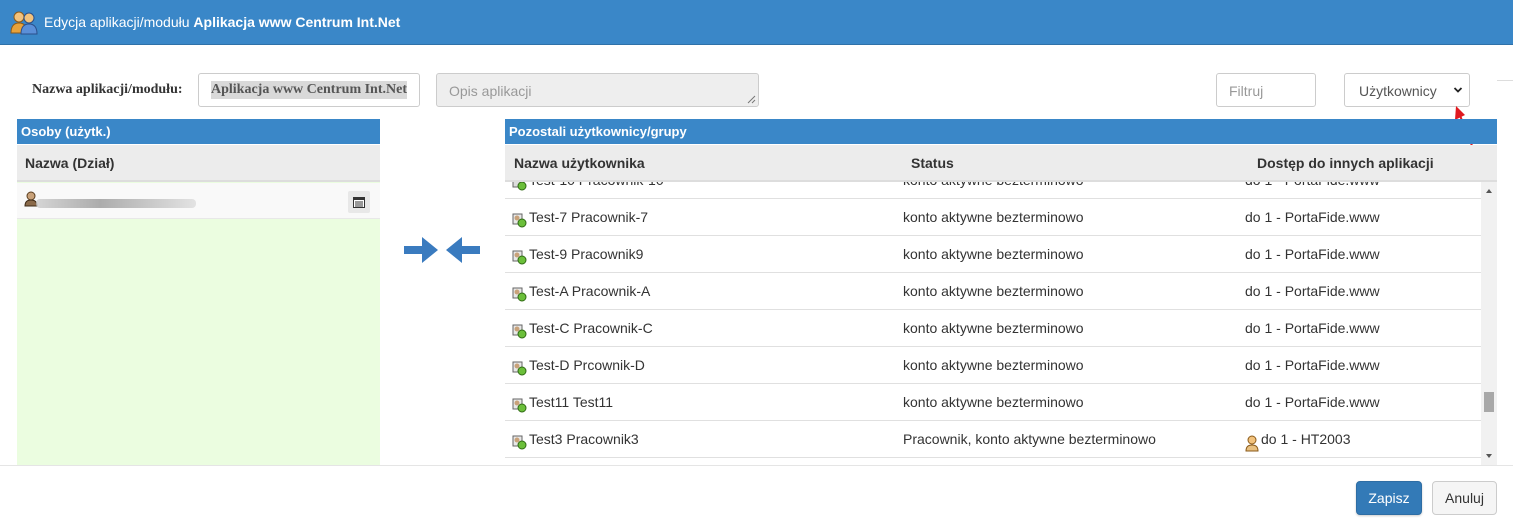 The image size is (1513, 531). What do you see at coordinates (297, 22) in the screenshot?
I see `window-title-app: Aplikacja www Centrum Int.Net` at bounding box center [297, 22].